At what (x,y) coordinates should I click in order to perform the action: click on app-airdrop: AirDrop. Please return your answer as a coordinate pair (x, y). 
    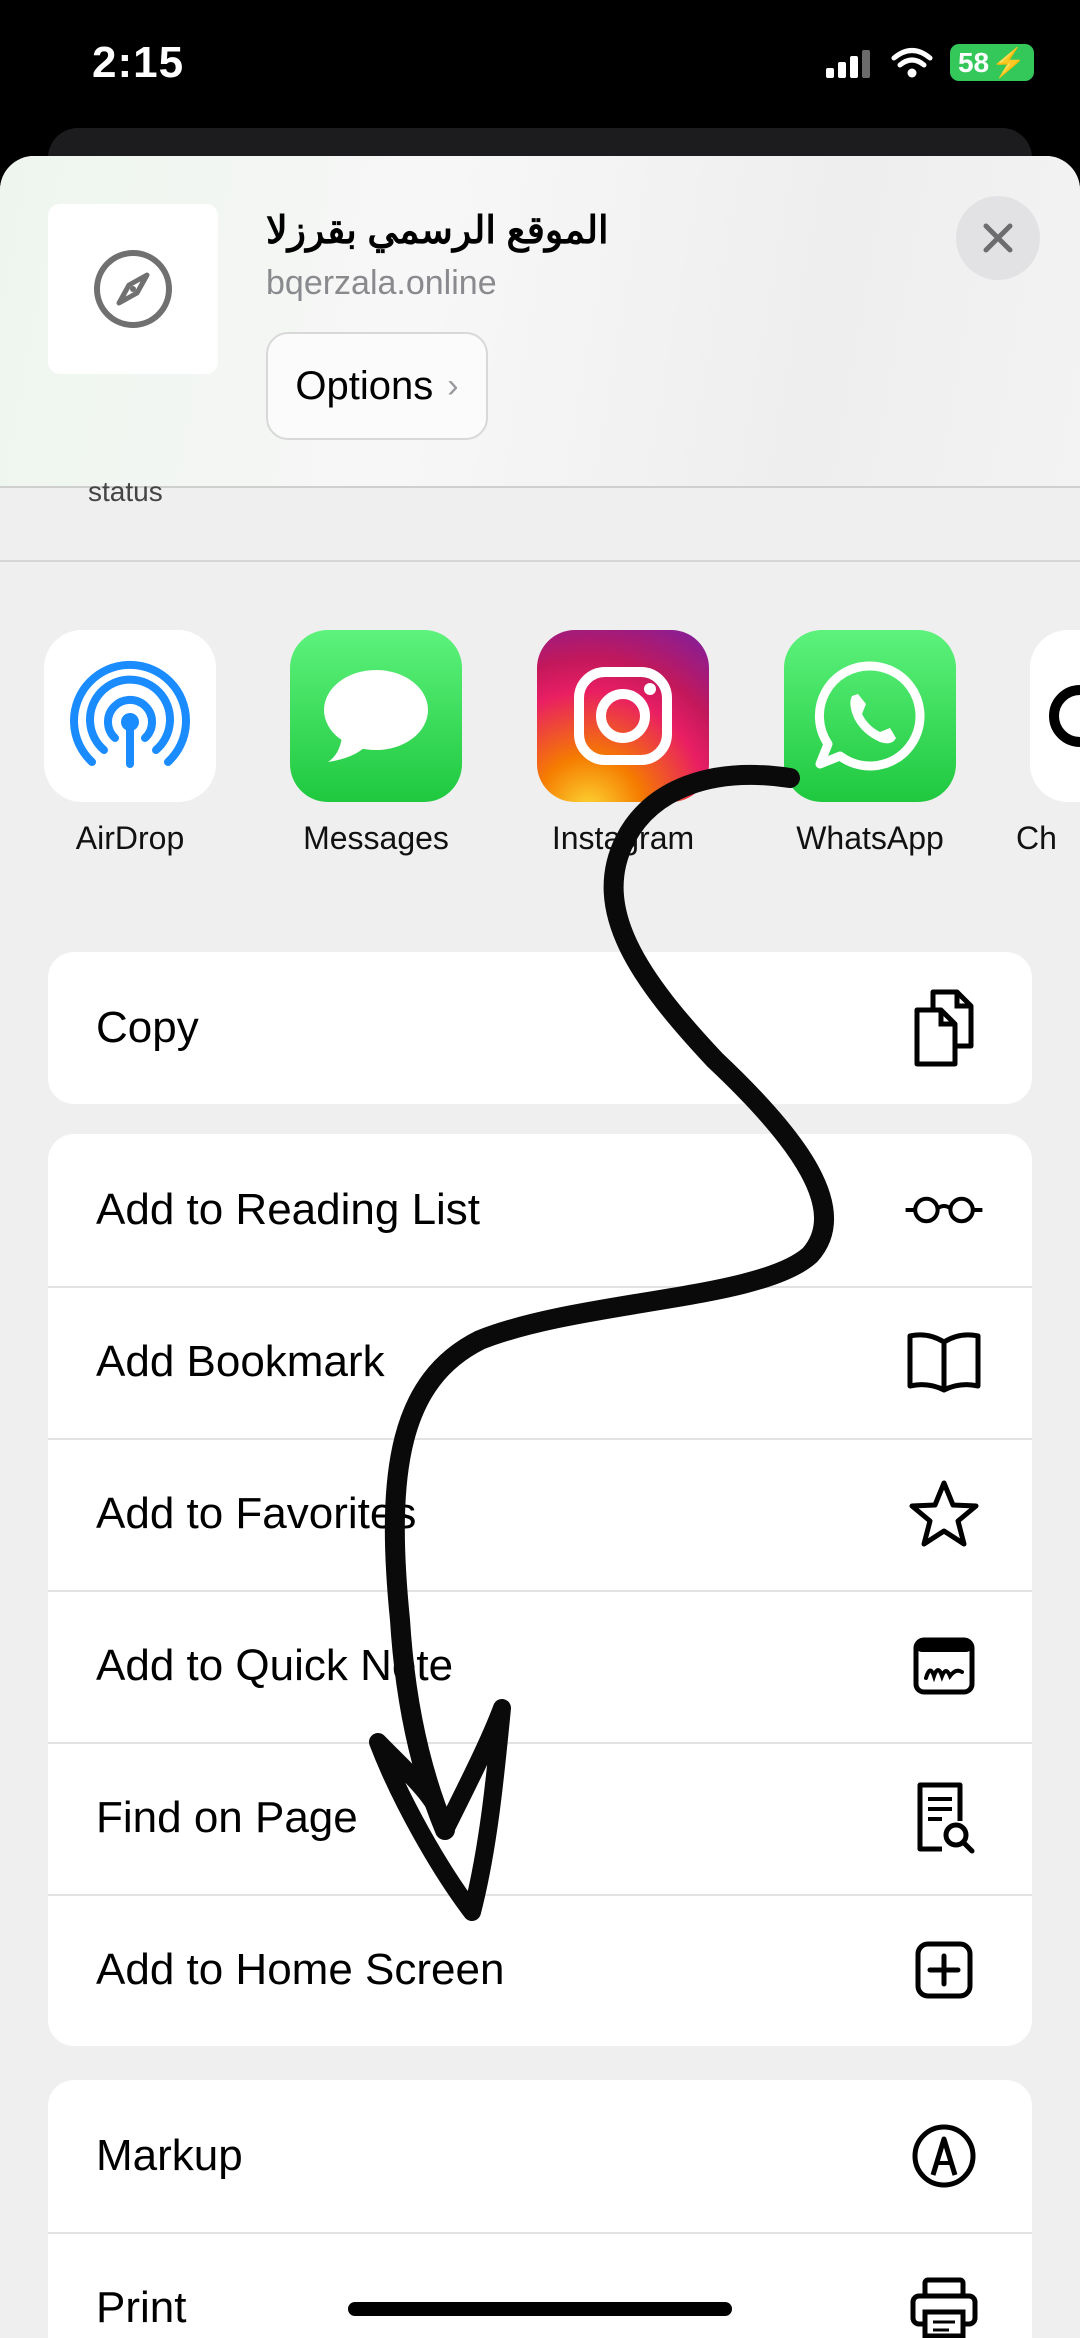
    Looking at the image, I should click on (130, 743).